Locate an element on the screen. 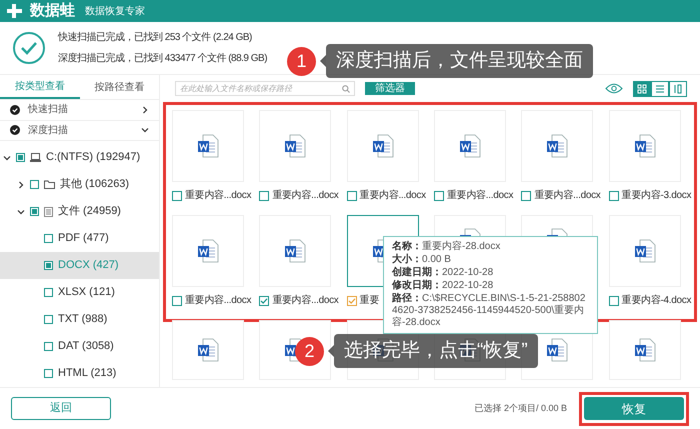 This screenshot has height=429, width=700. tree-item: DAT (3058) is located at coordinates (79, 346).